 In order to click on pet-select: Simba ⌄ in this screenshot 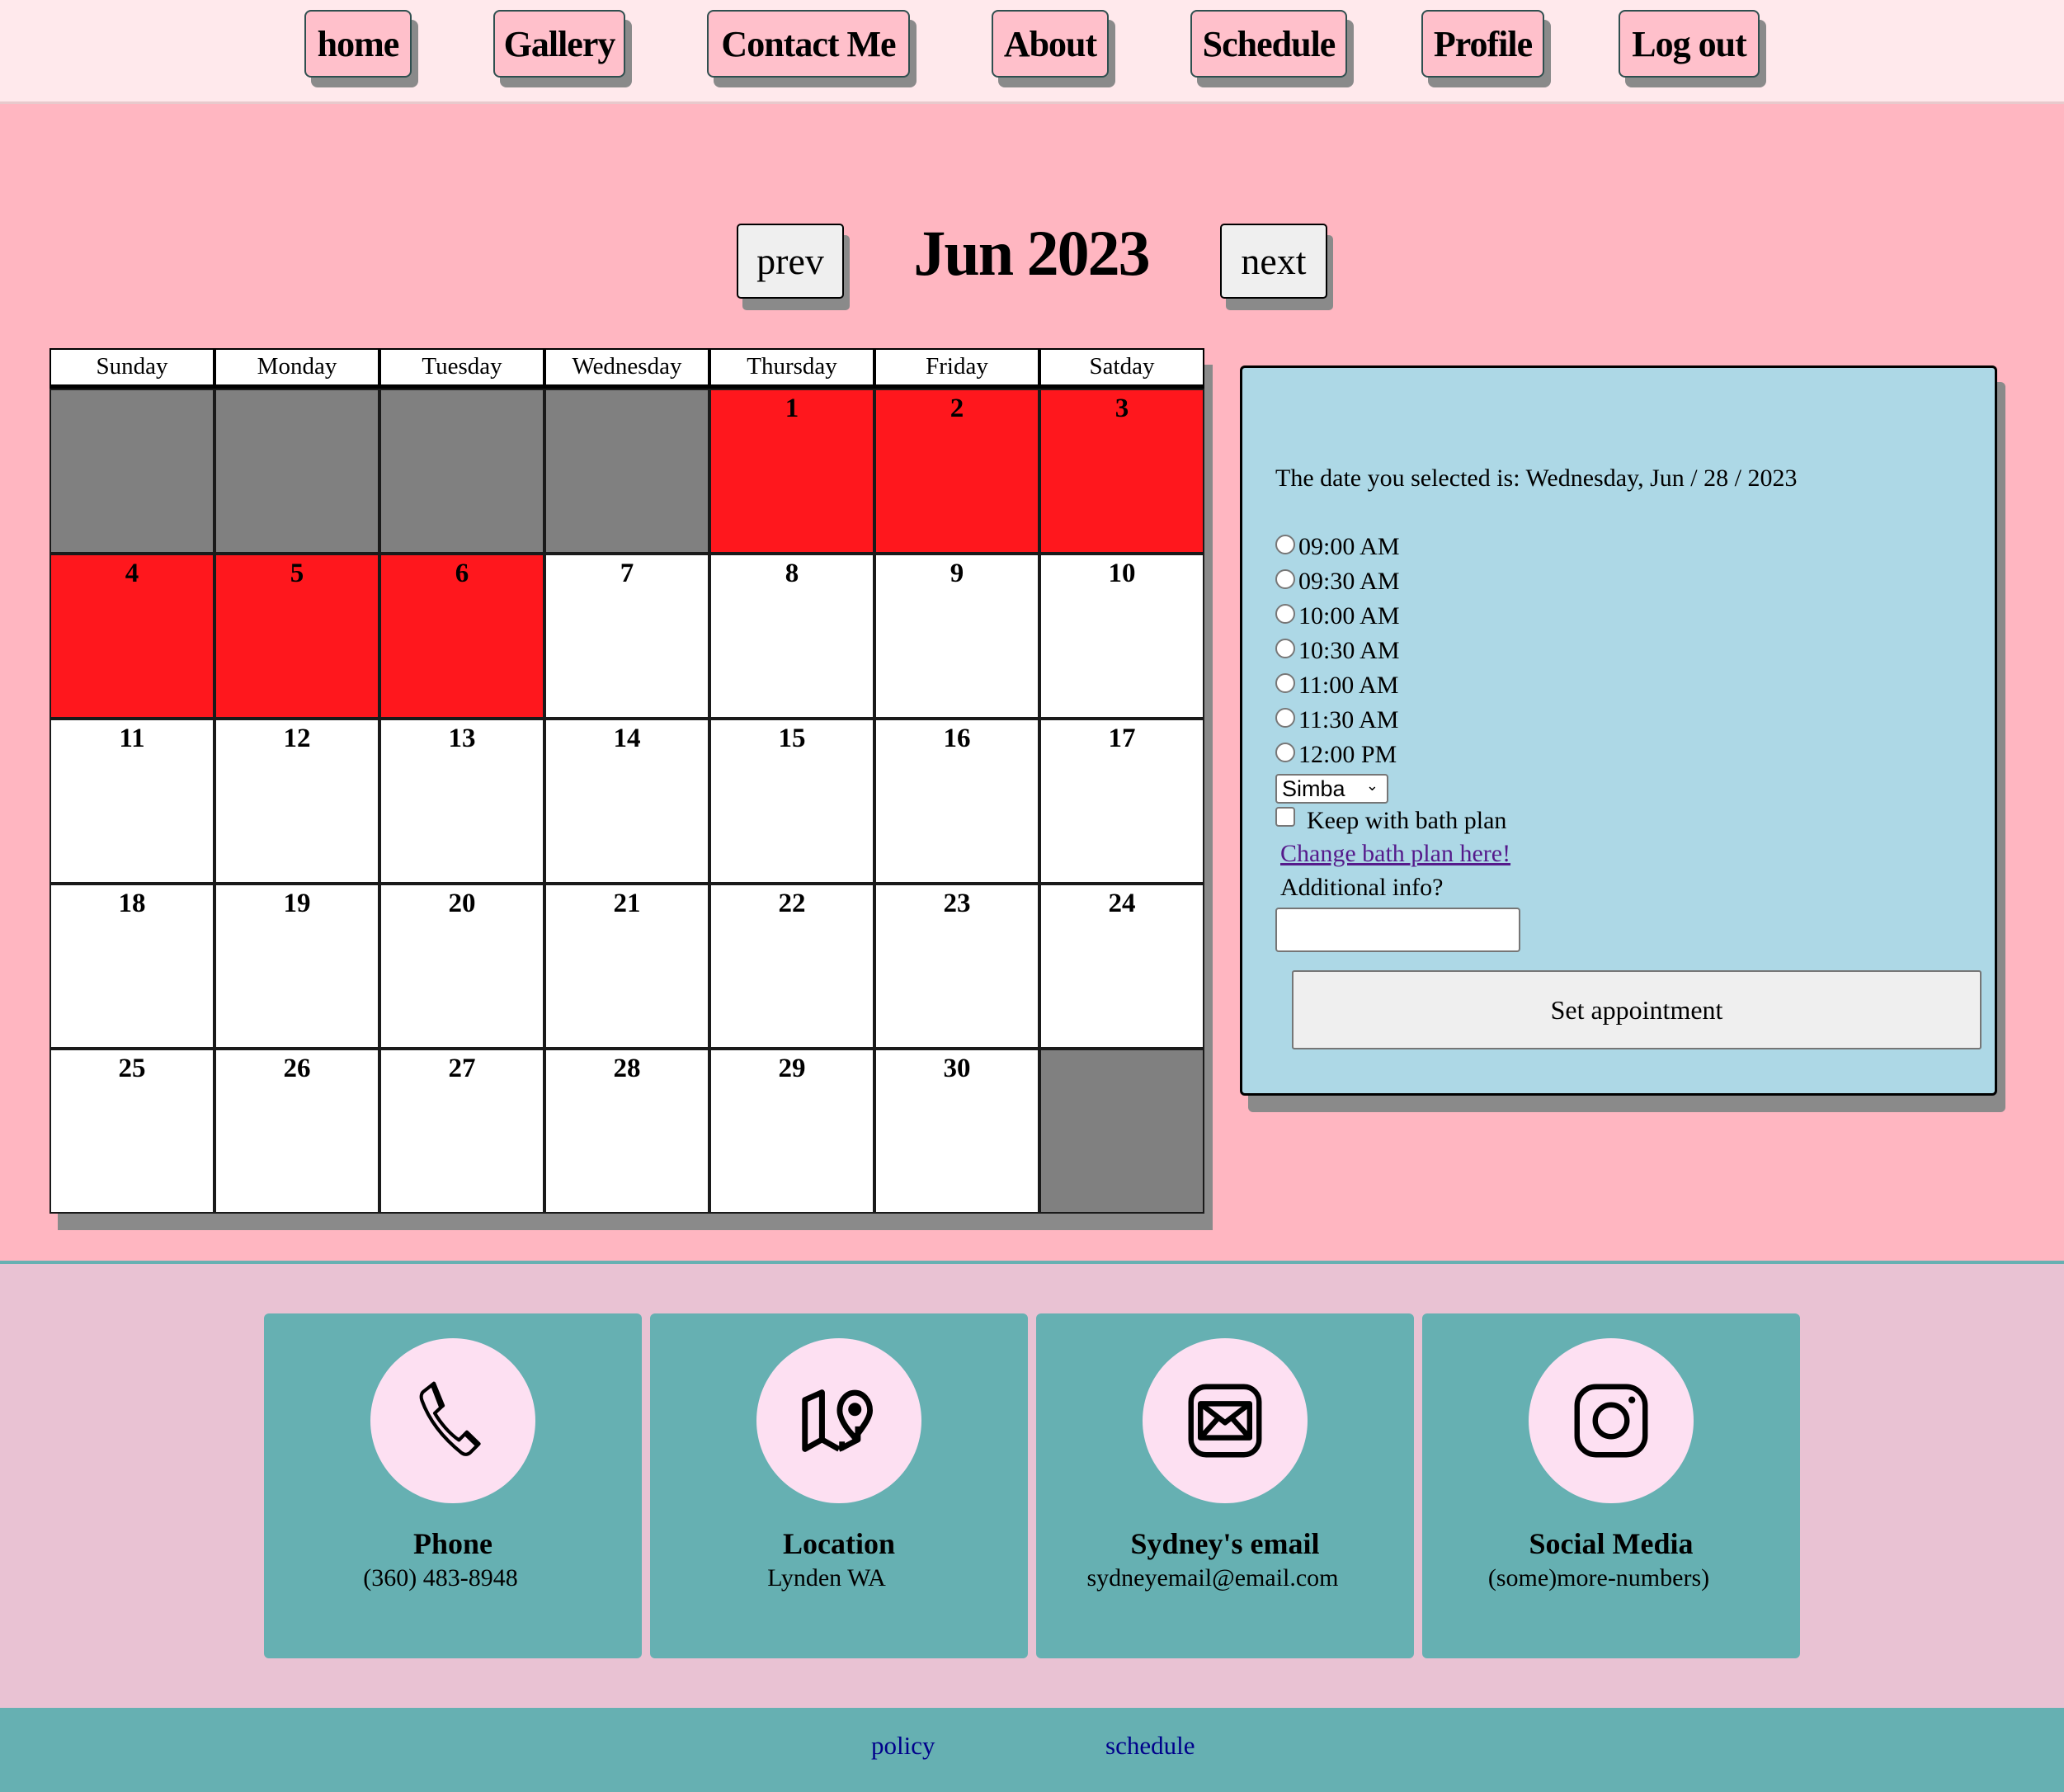, I will do `click(1331, 789)`.